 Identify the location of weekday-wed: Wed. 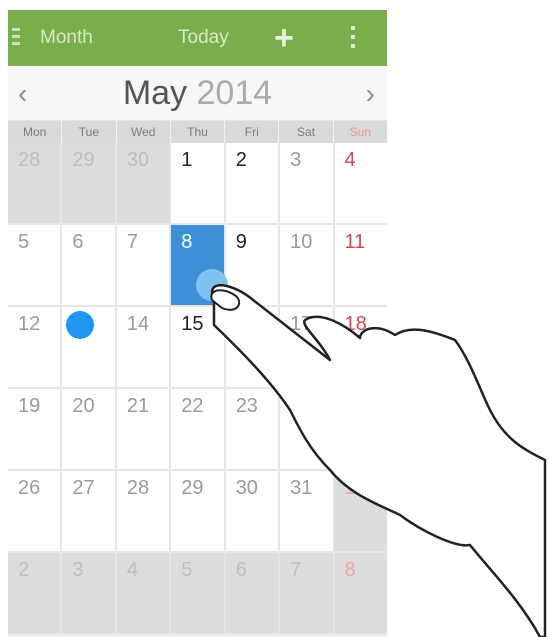
(144, 132).